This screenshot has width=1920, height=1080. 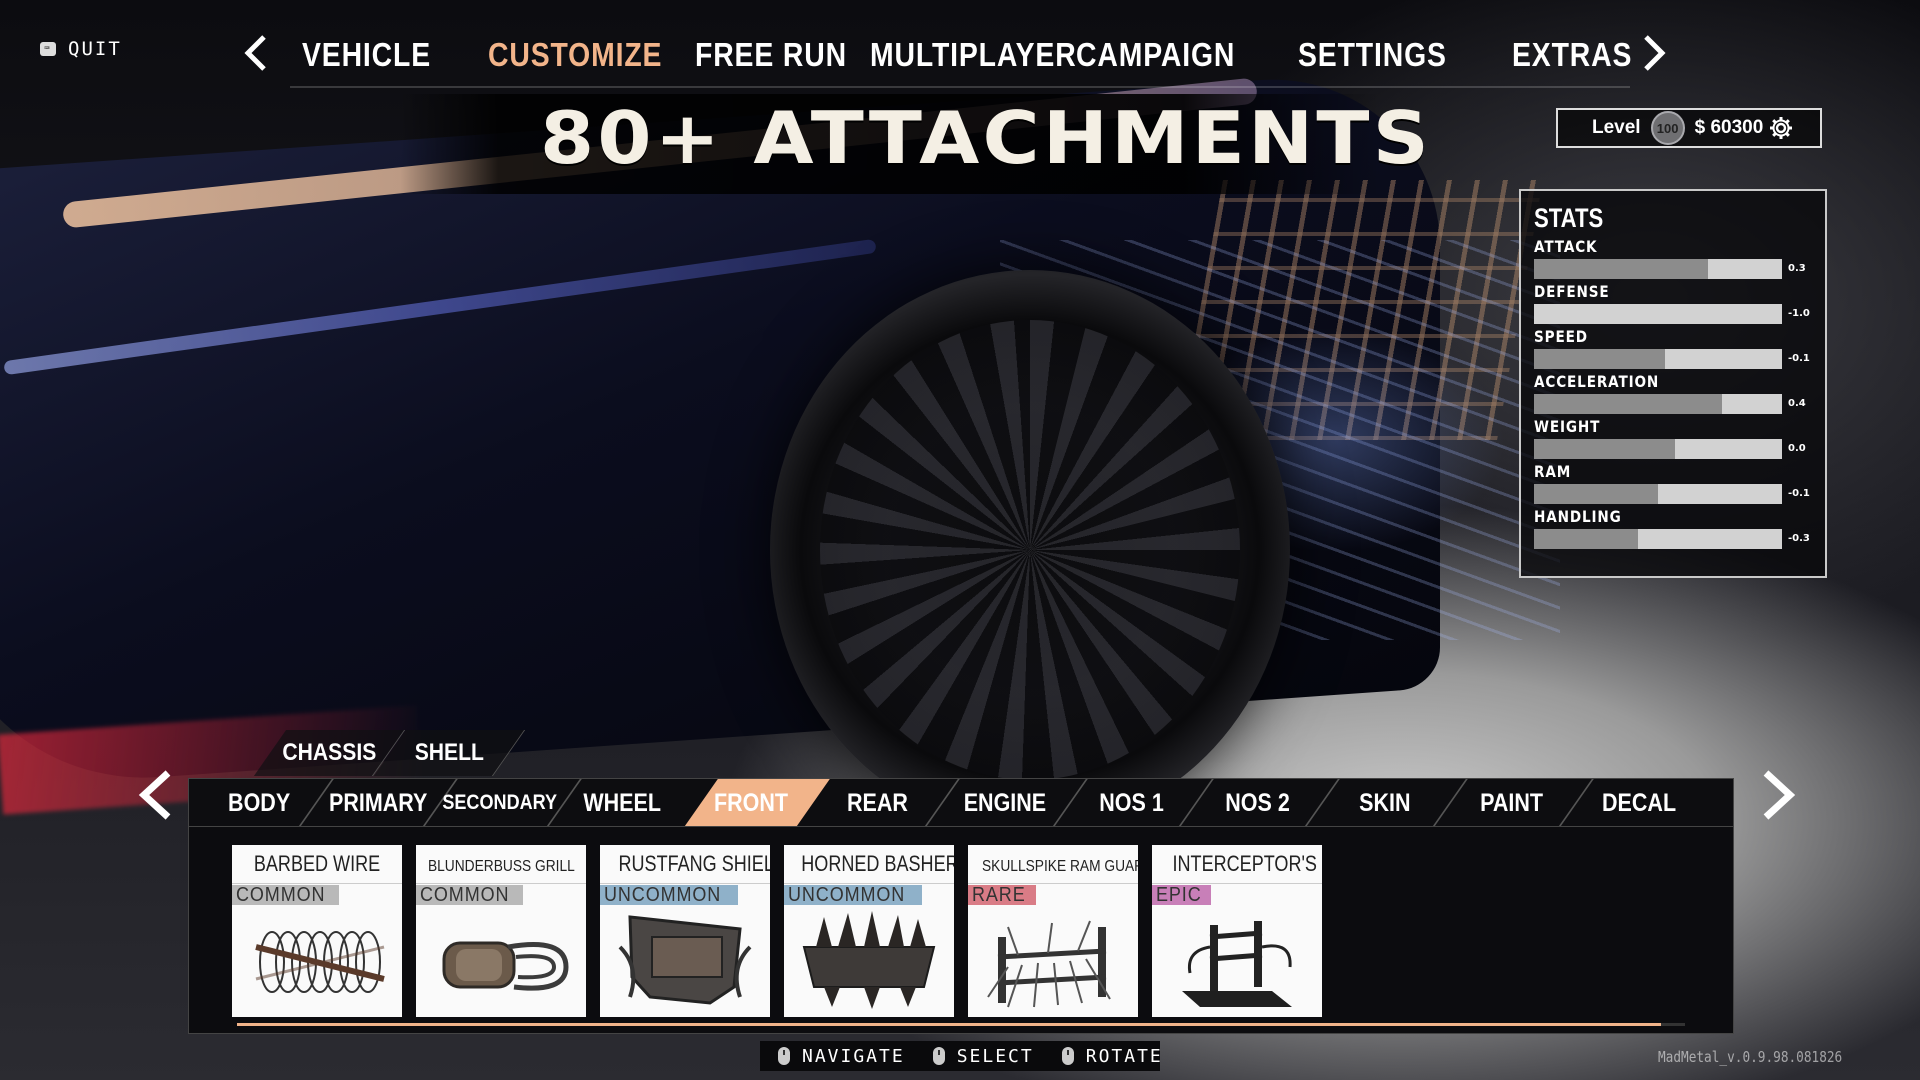 I want to click on item-card-blunderbuss-grill: BLUNDERBUSS GRILL COMMON, so click(x=501, y=931).